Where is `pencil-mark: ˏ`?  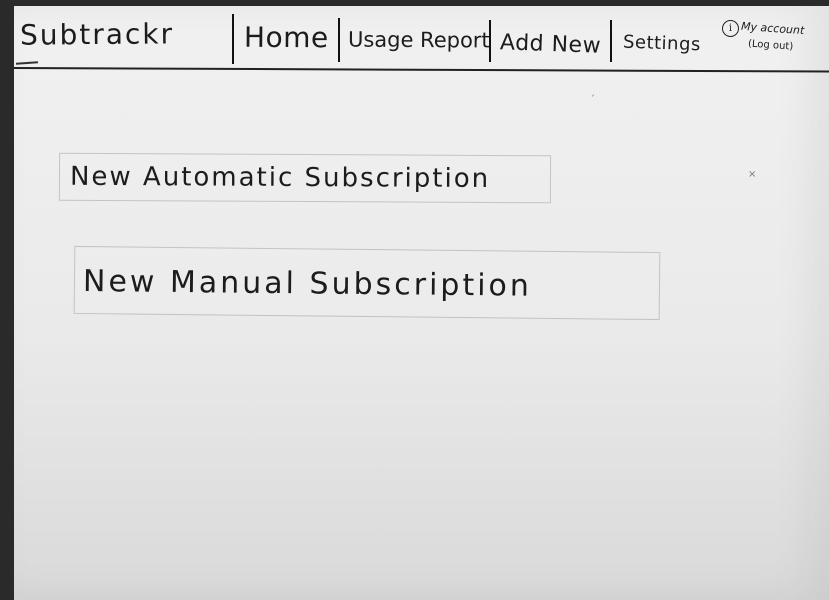 pencil-mark: ˏ is located at coordinates (592, 91).